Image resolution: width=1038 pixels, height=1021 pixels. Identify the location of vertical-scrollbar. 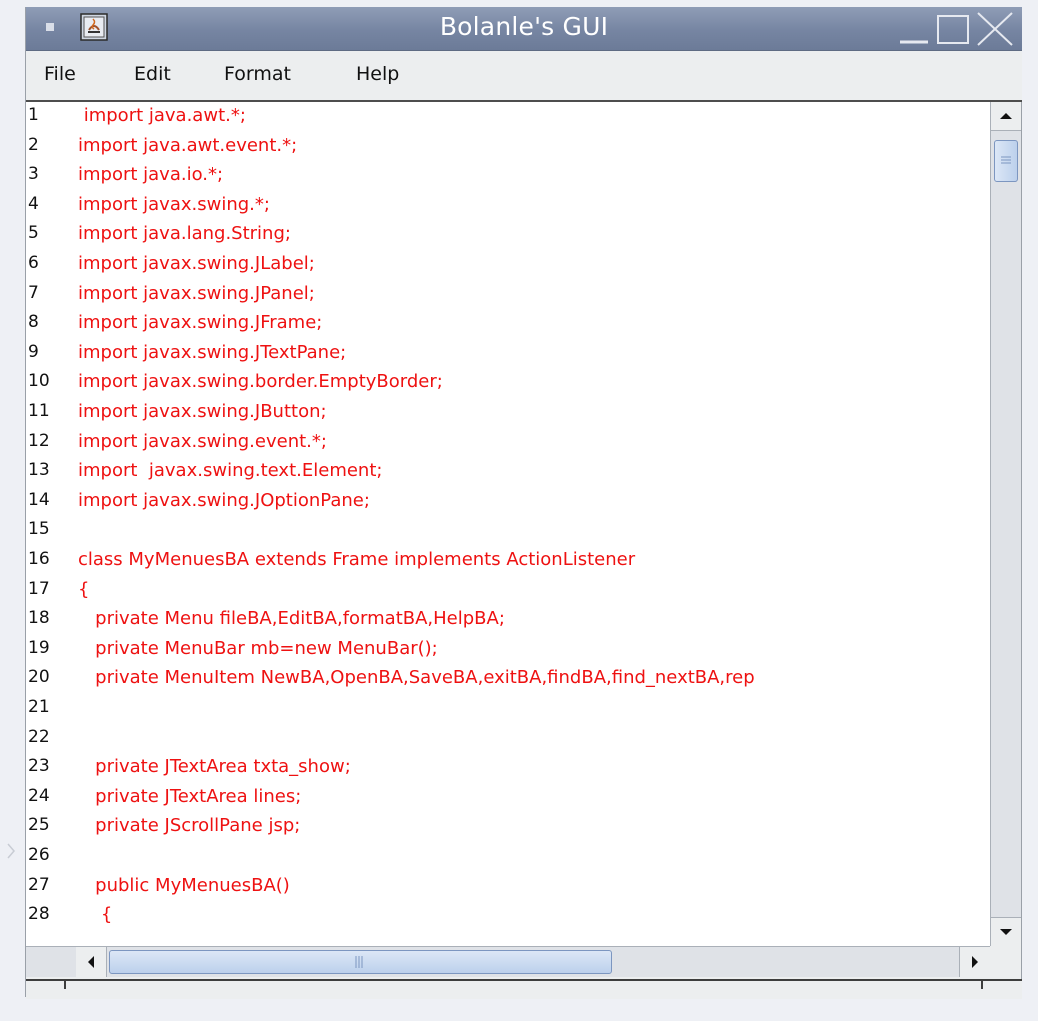
(1005, 524).